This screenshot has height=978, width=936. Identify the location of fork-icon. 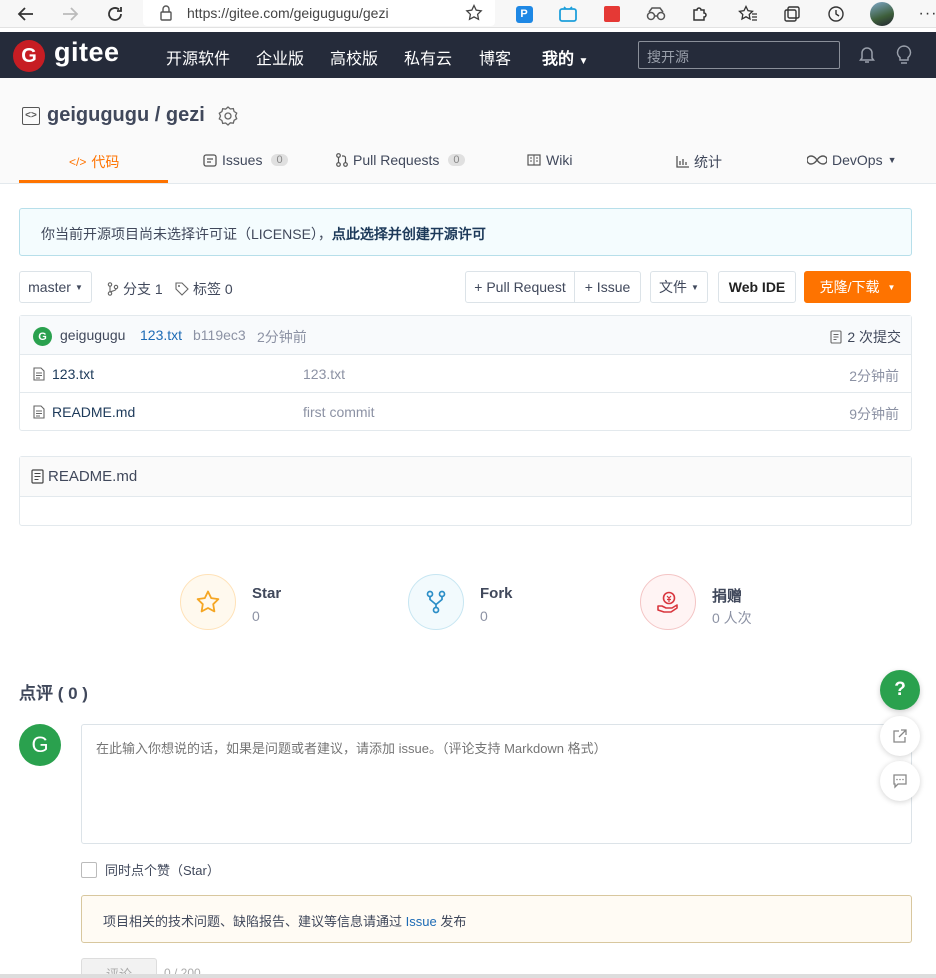
(436, 602).